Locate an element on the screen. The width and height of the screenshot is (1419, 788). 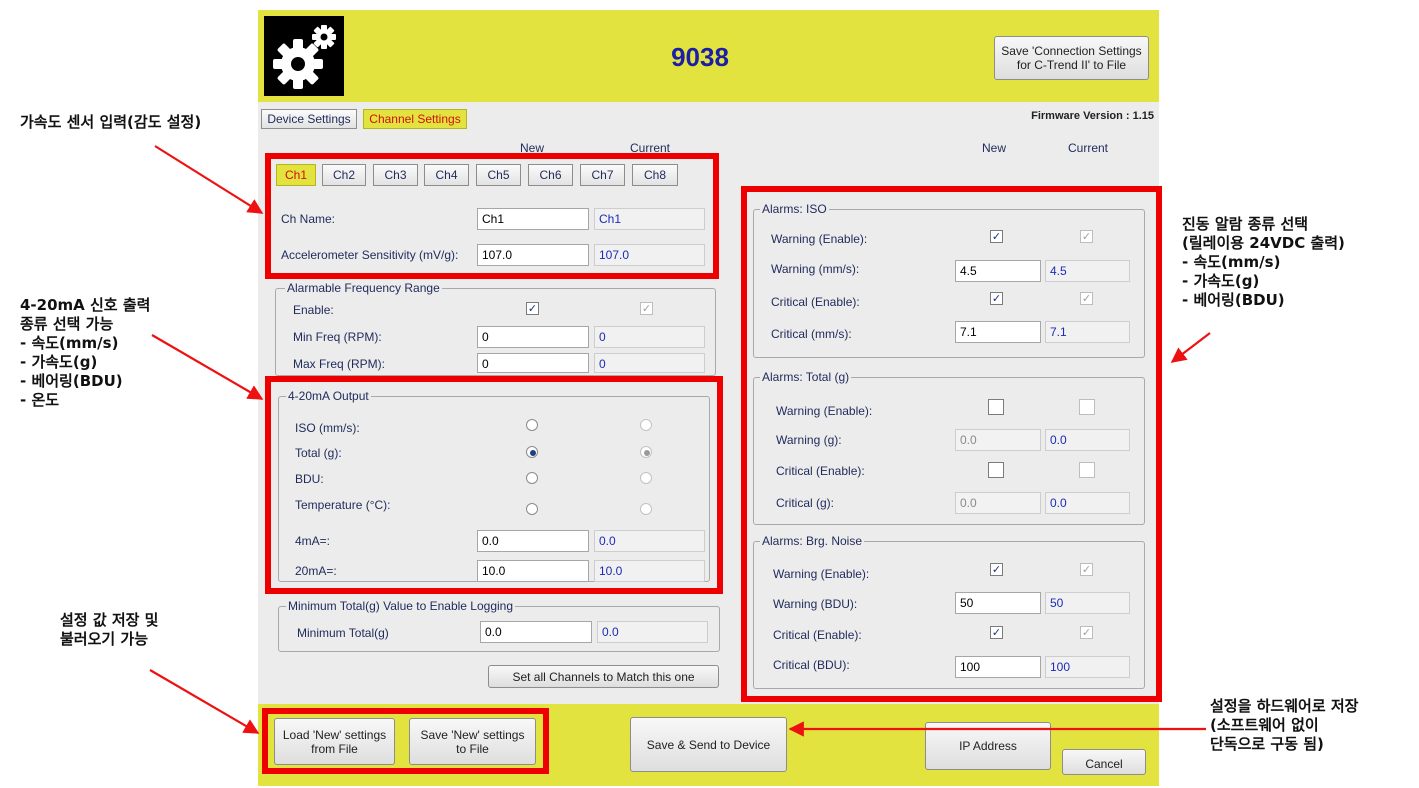
annotation-alarm-line: 진동 알람 종류 선택 is located at coordinates (1245, 224).